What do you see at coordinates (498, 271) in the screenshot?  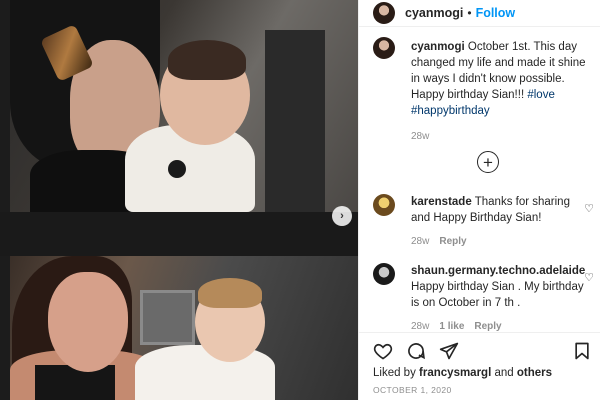 I see `comment-username: shaun.germany.techno.adelaide` at bounding box center [498, 271].